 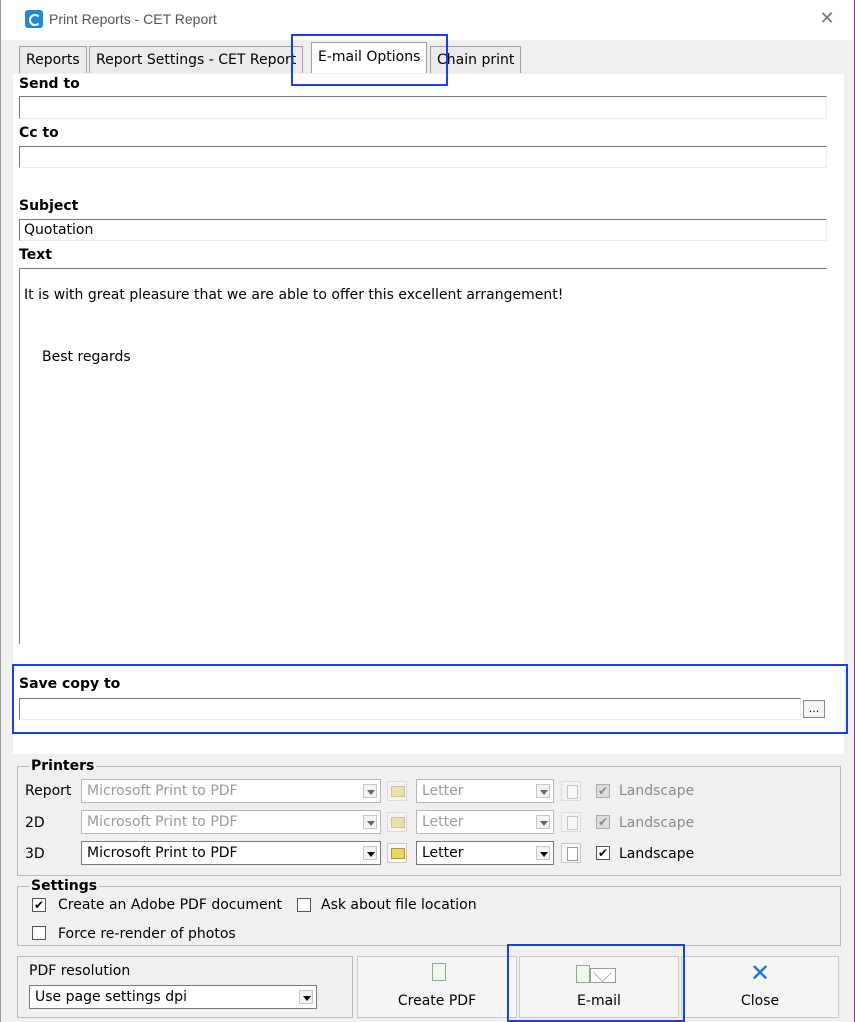 I want to click on report-page-setup-icon, so click(x=571, y=791).